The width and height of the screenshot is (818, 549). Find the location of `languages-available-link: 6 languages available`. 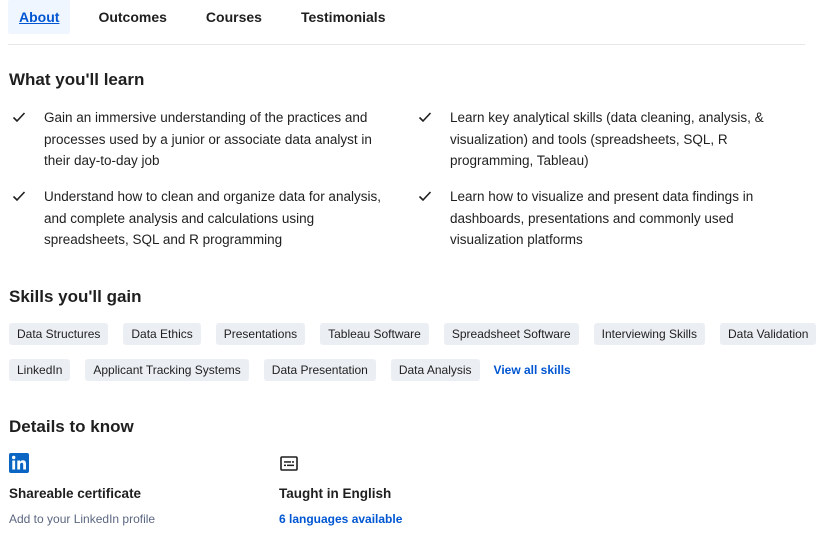

languages-available-link: 6 languages available is located at coordinates (340, 519).